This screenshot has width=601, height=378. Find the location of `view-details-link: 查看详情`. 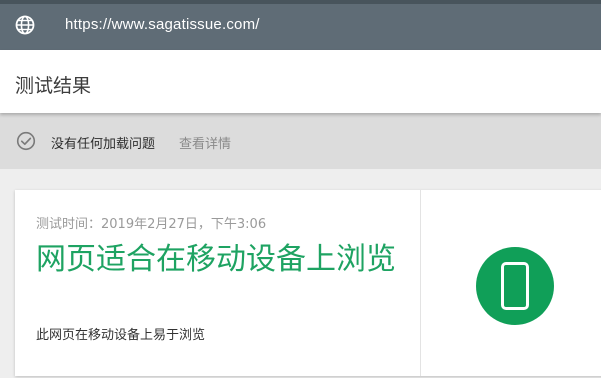

view-details-link: 查看详情 is located at coordinates (205, 142).